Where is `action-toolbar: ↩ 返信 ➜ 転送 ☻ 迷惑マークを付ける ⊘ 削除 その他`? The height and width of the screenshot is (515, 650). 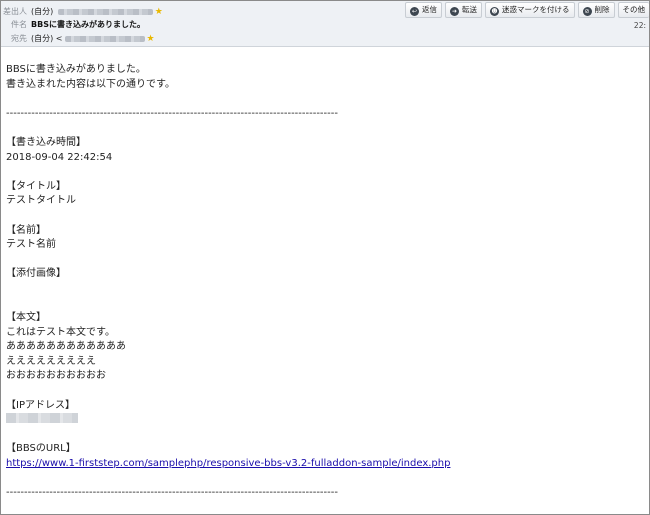
action-toolbar: ↩ 返信 ➜ 転送 ☻ 迷惑マークを付ける ⊘ 削除 その他 is located at coordinates (525, 10).